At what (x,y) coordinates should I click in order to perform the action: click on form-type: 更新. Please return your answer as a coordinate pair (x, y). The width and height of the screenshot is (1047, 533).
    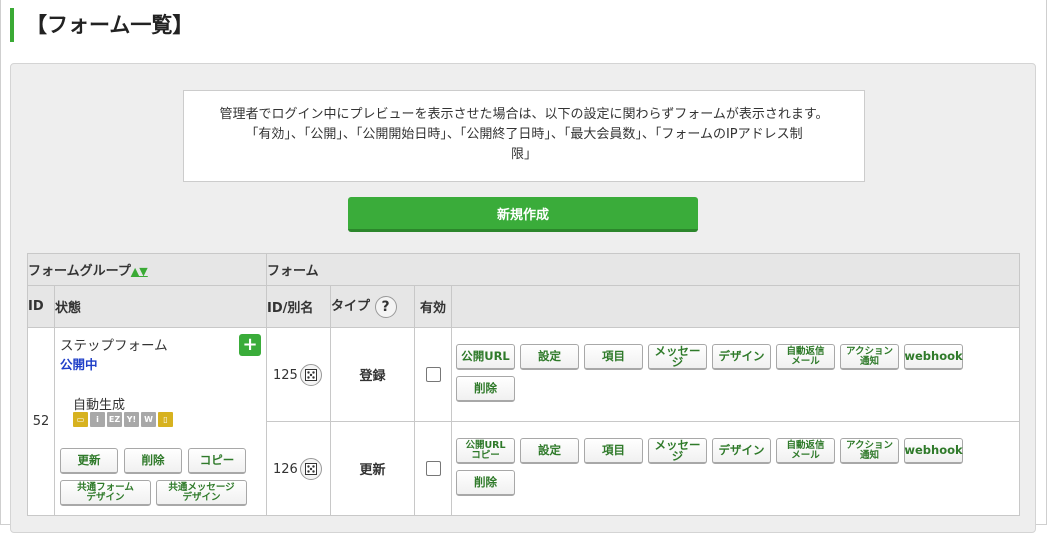
    Looking at the image, I should click on (372, 468).